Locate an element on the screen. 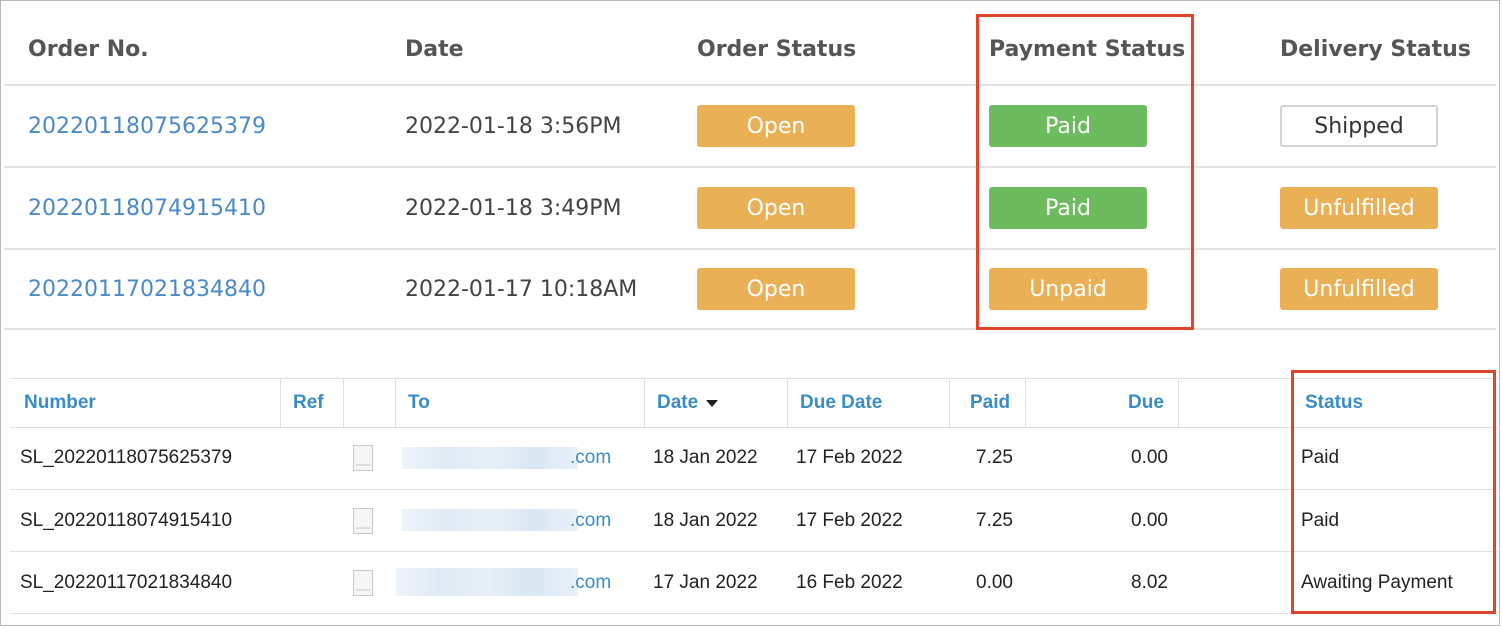 The image size is (1502, 628). header-ref: Ref is located at coordinates (308, 403).